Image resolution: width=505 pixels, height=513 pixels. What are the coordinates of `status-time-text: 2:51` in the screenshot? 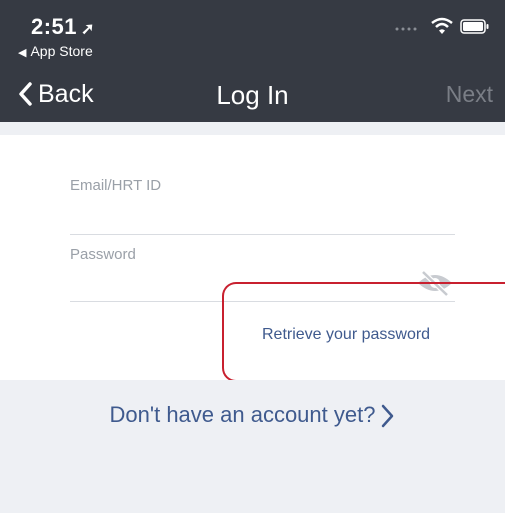 It's located at (54, 26).